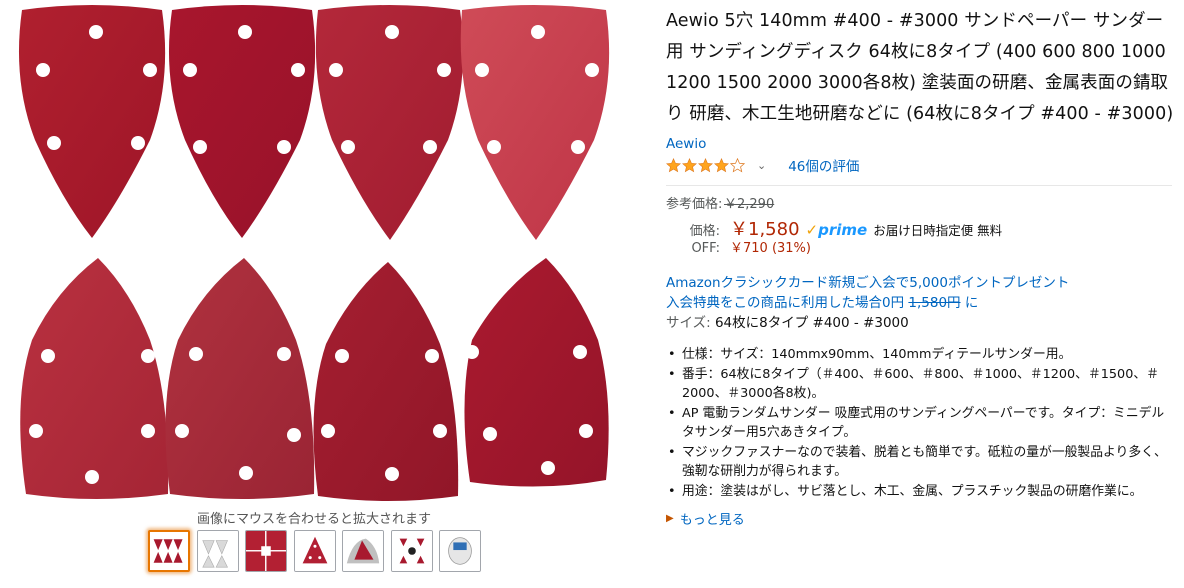 This screenshot has height=588, width=1184. I want to click on promo-old-price: 1,580円, so click(934, 303).